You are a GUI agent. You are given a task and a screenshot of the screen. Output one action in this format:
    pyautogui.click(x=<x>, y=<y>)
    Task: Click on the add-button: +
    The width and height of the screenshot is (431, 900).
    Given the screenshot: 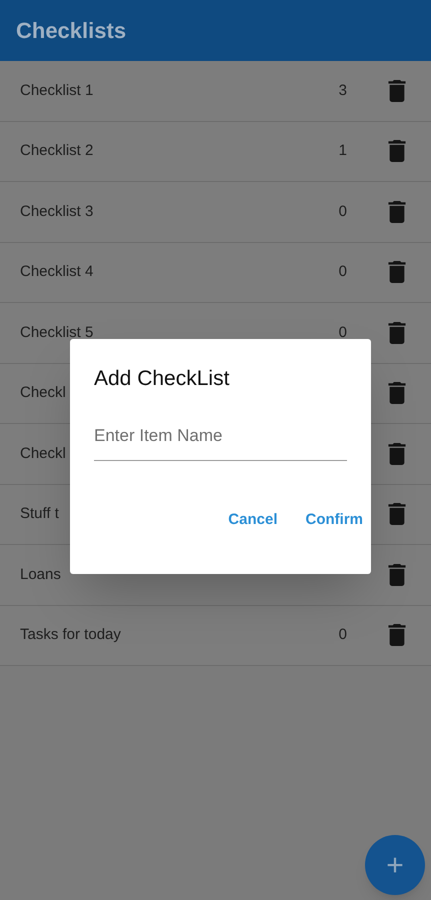 What is the action you would take?
    pyautogui.click(x=395, y=865)
    